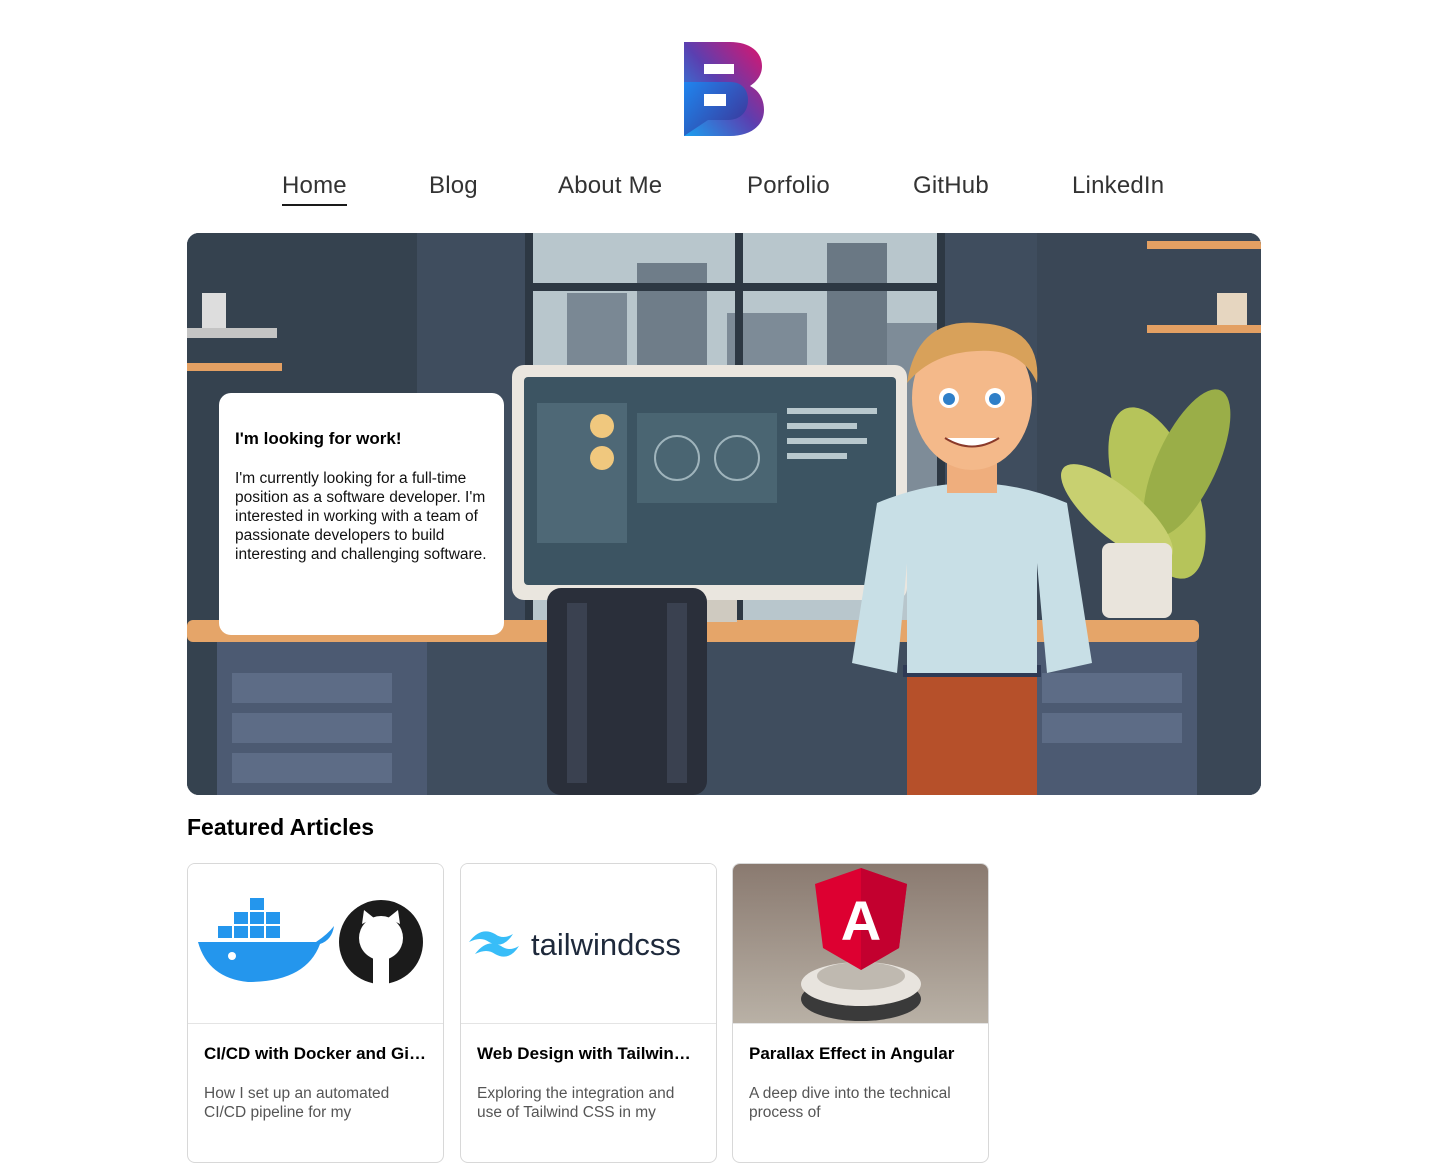 This screenshot has width=1448, height=1163. Describe the element at coordinates (281, 827) in the screenshot. I see `featured-articles-heading: Featured Articles` at that location.